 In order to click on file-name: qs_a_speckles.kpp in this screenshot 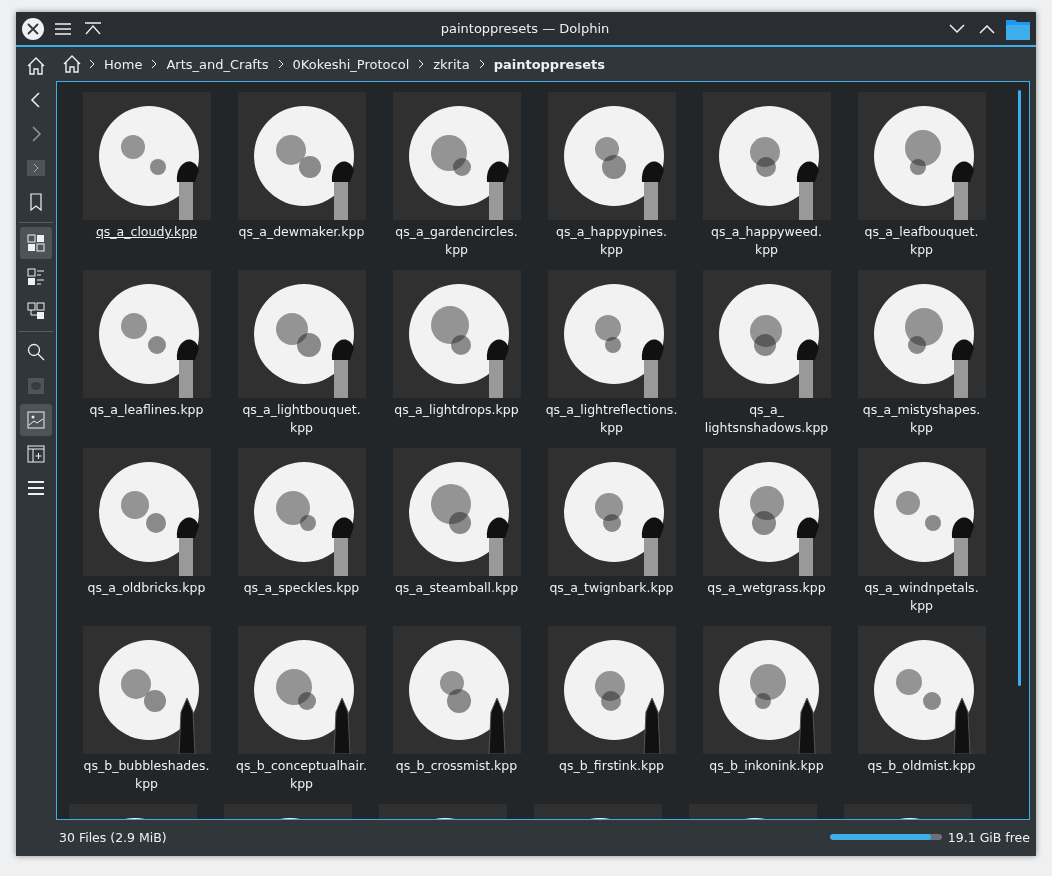, I will do `click(301, 588)`.